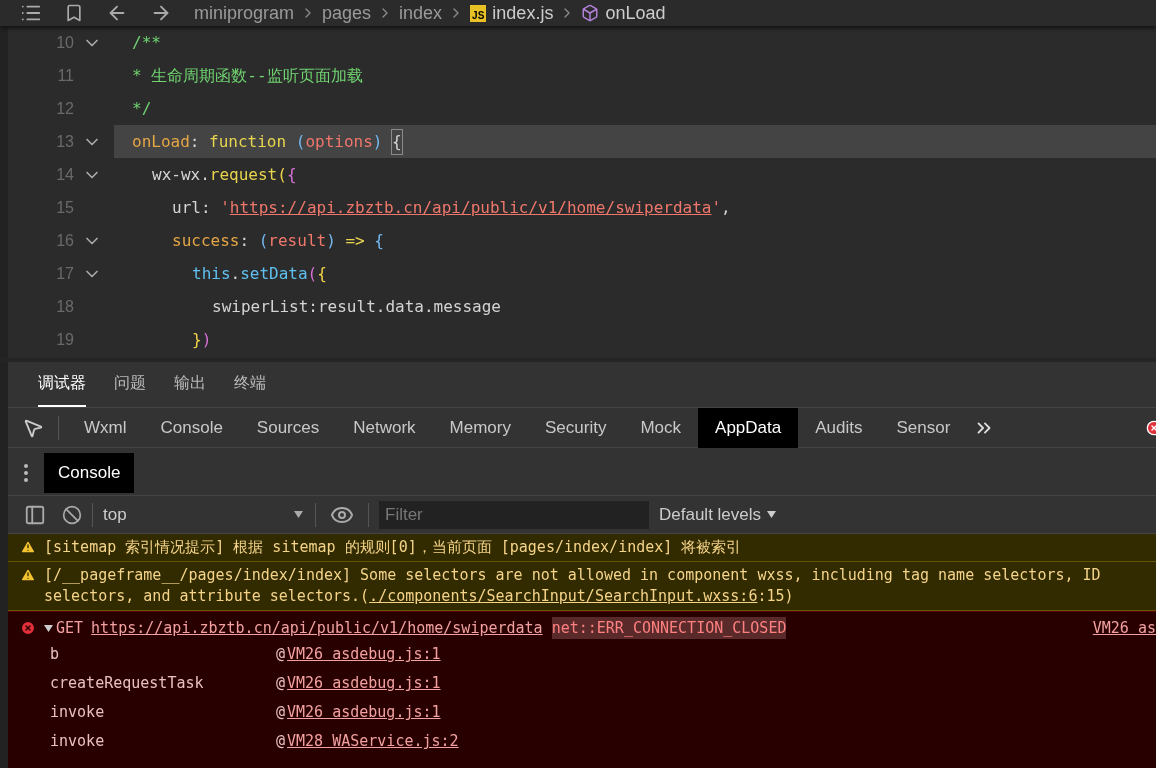  What do you see at coordinates (347, 13) in the screenshot?
I see `breadcrumb-item: pages` at bounding box center [347, 13].